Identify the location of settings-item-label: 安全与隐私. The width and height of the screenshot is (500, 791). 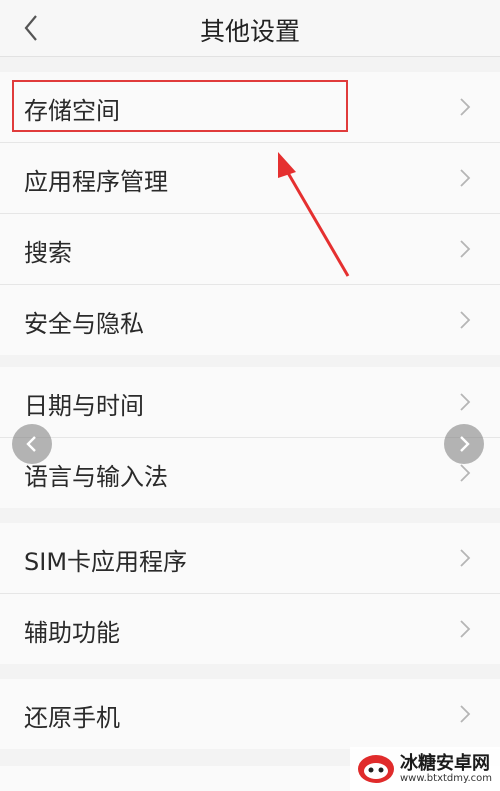
(84, 324).